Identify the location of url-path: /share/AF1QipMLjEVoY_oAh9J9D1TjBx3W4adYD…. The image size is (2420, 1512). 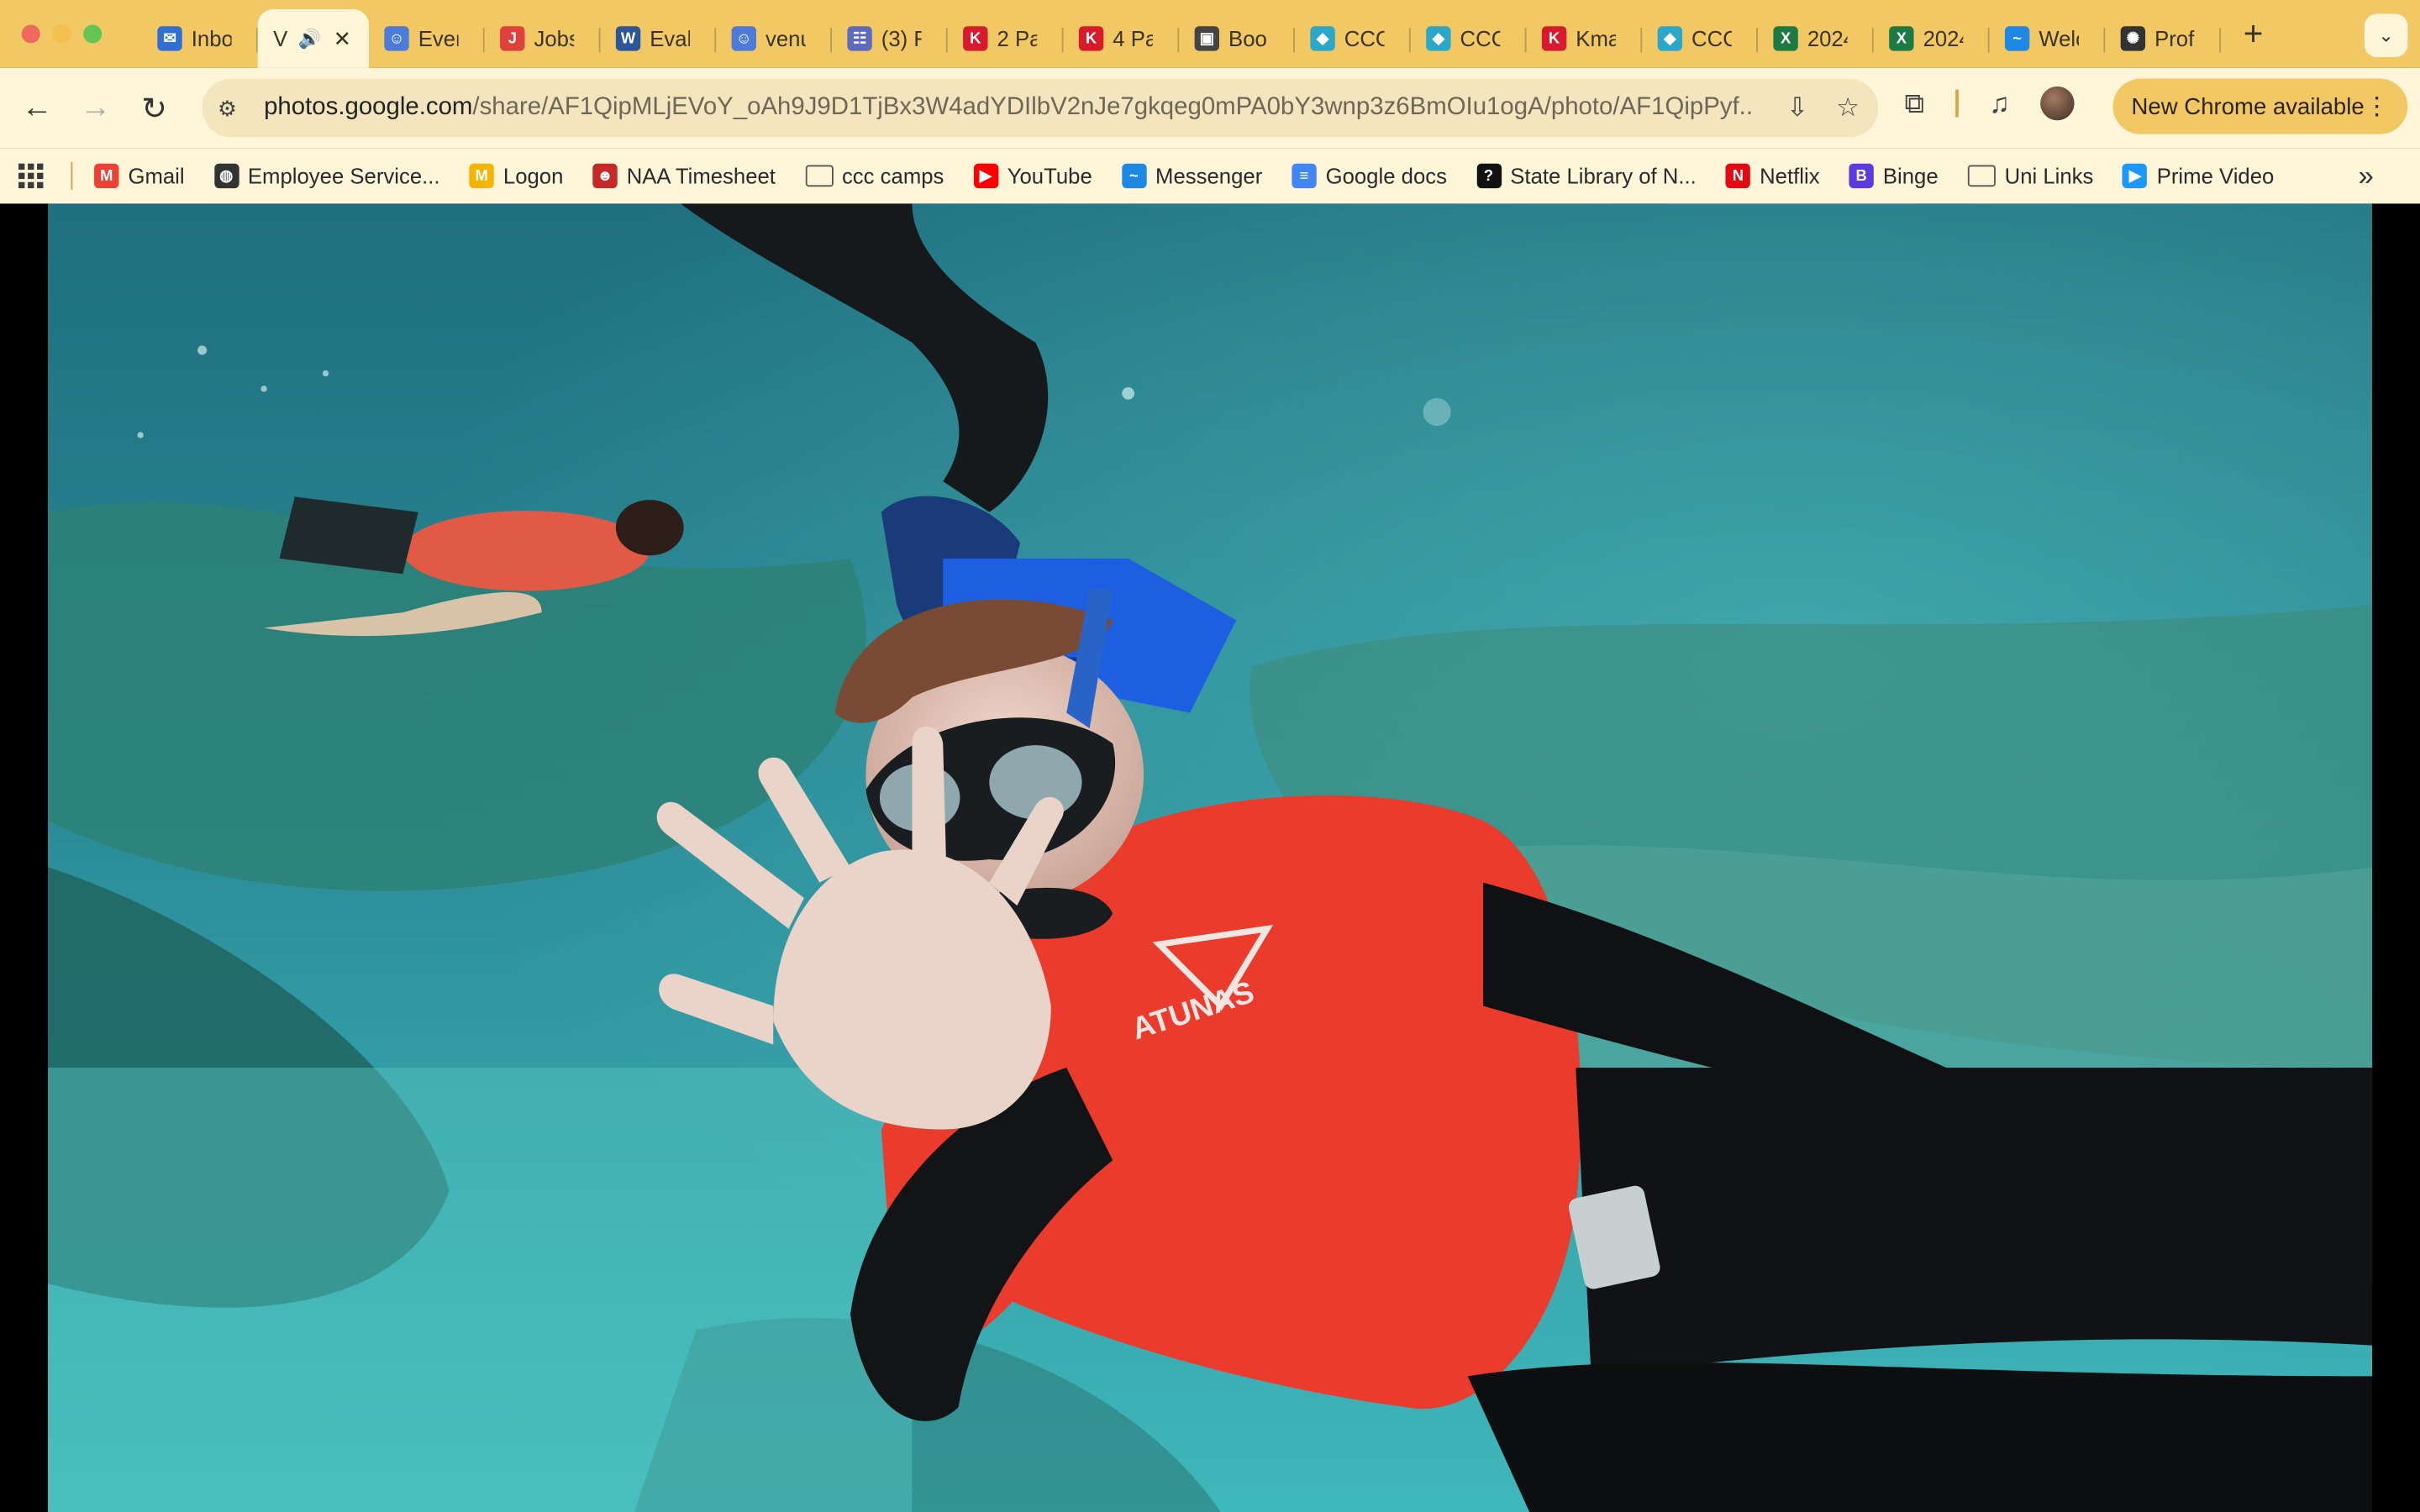
(1113, 107).